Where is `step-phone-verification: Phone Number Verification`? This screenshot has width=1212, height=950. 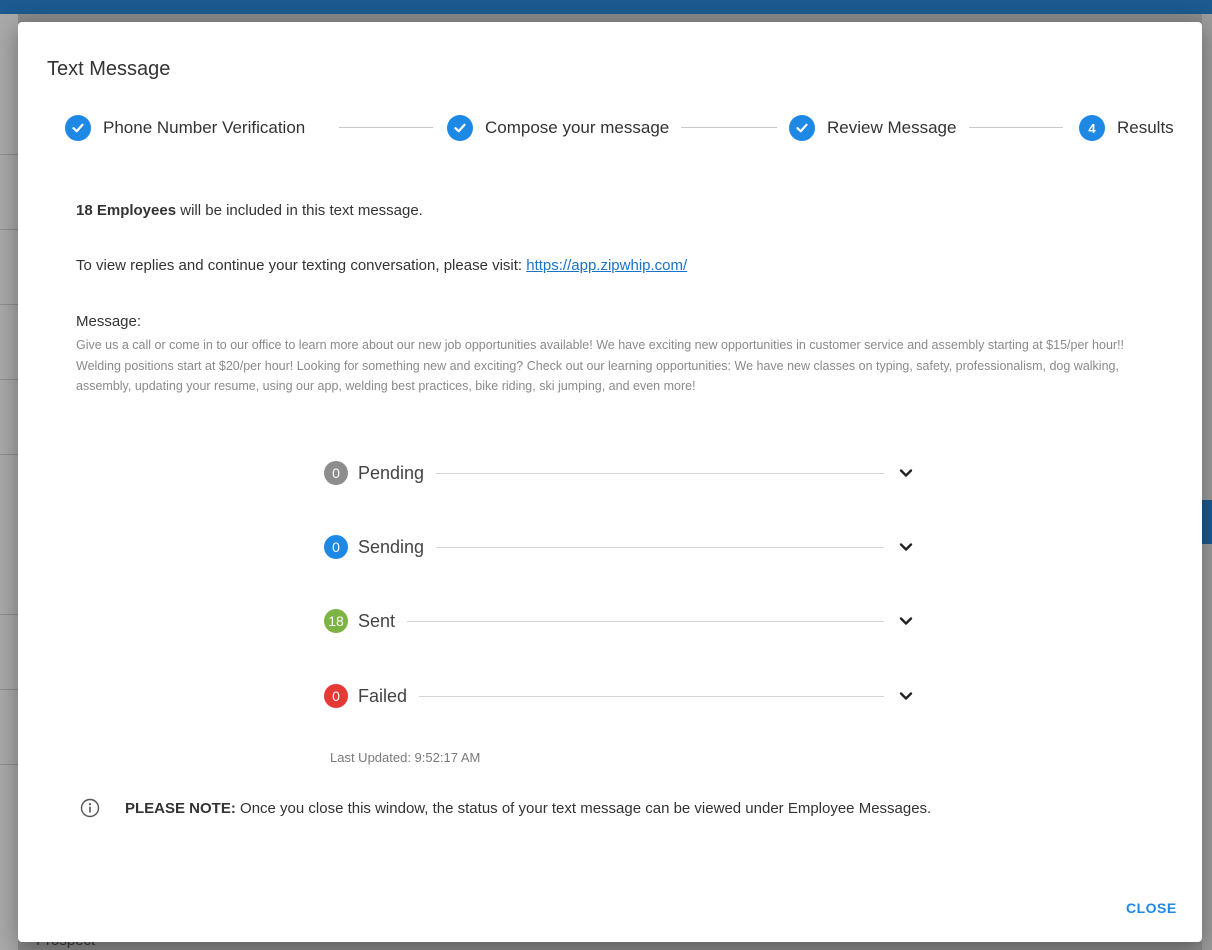
step-phone-verification: Phone Number Verification is located at coordinates (185, 128).